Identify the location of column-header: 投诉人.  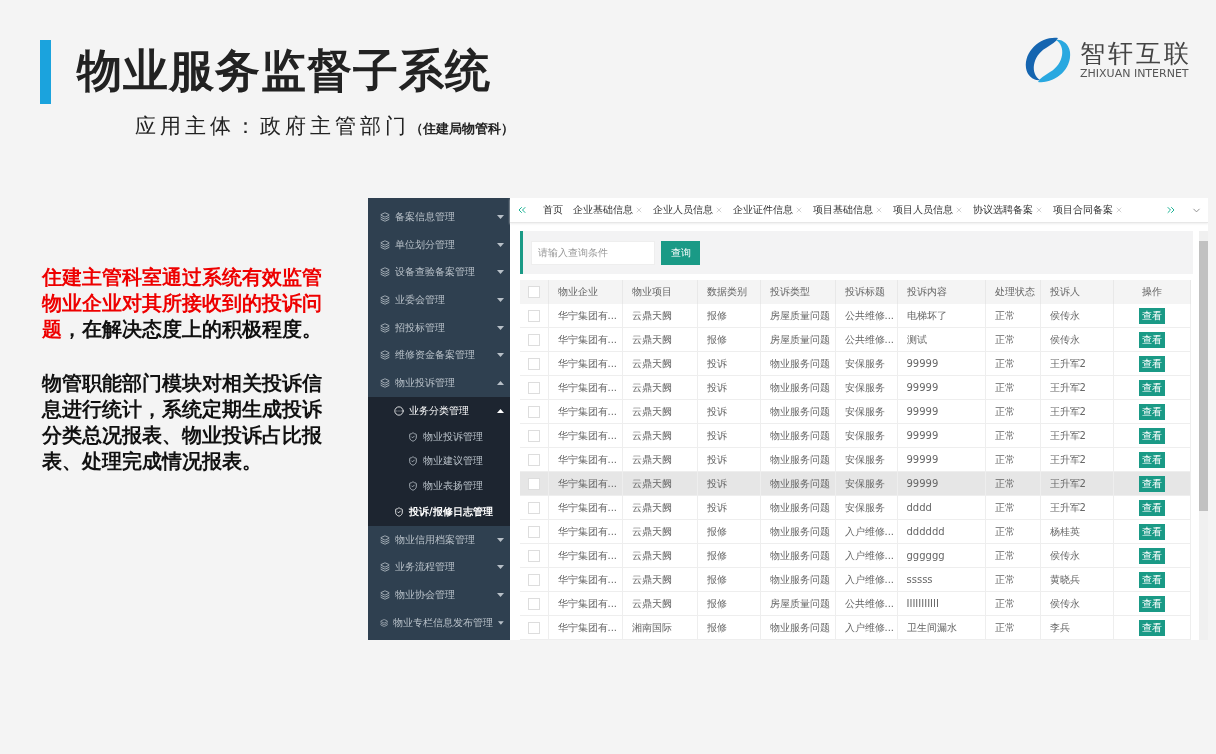
(1076, 292).